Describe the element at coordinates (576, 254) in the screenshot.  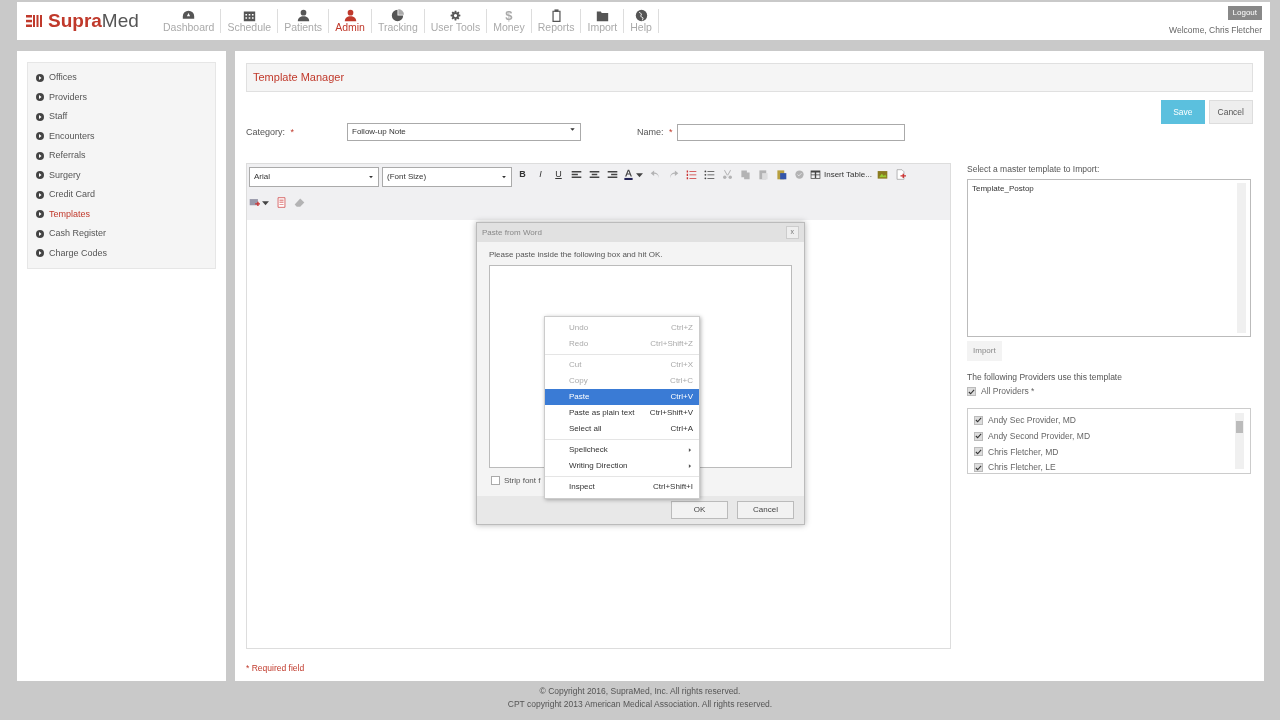
I see `instruction-text: Please paste inside the following box and hit OK.` at that location.